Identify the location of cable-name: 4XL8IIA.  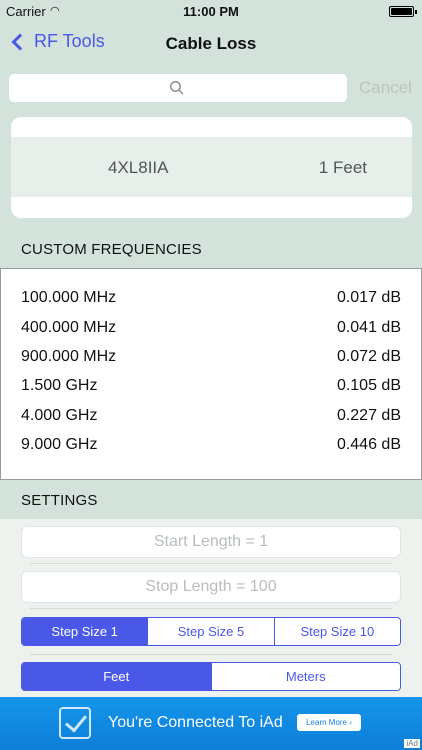
(138, 167).